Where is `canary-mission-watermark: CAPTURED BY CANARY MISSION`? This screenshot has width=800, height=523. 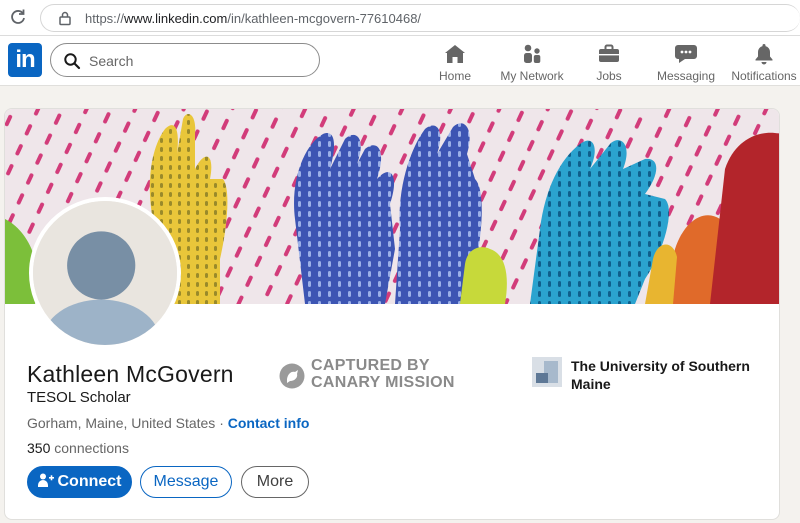
canary-mission-watermark: CAPTURED BY CANARY MISSION is located at coordinates (367, 377).